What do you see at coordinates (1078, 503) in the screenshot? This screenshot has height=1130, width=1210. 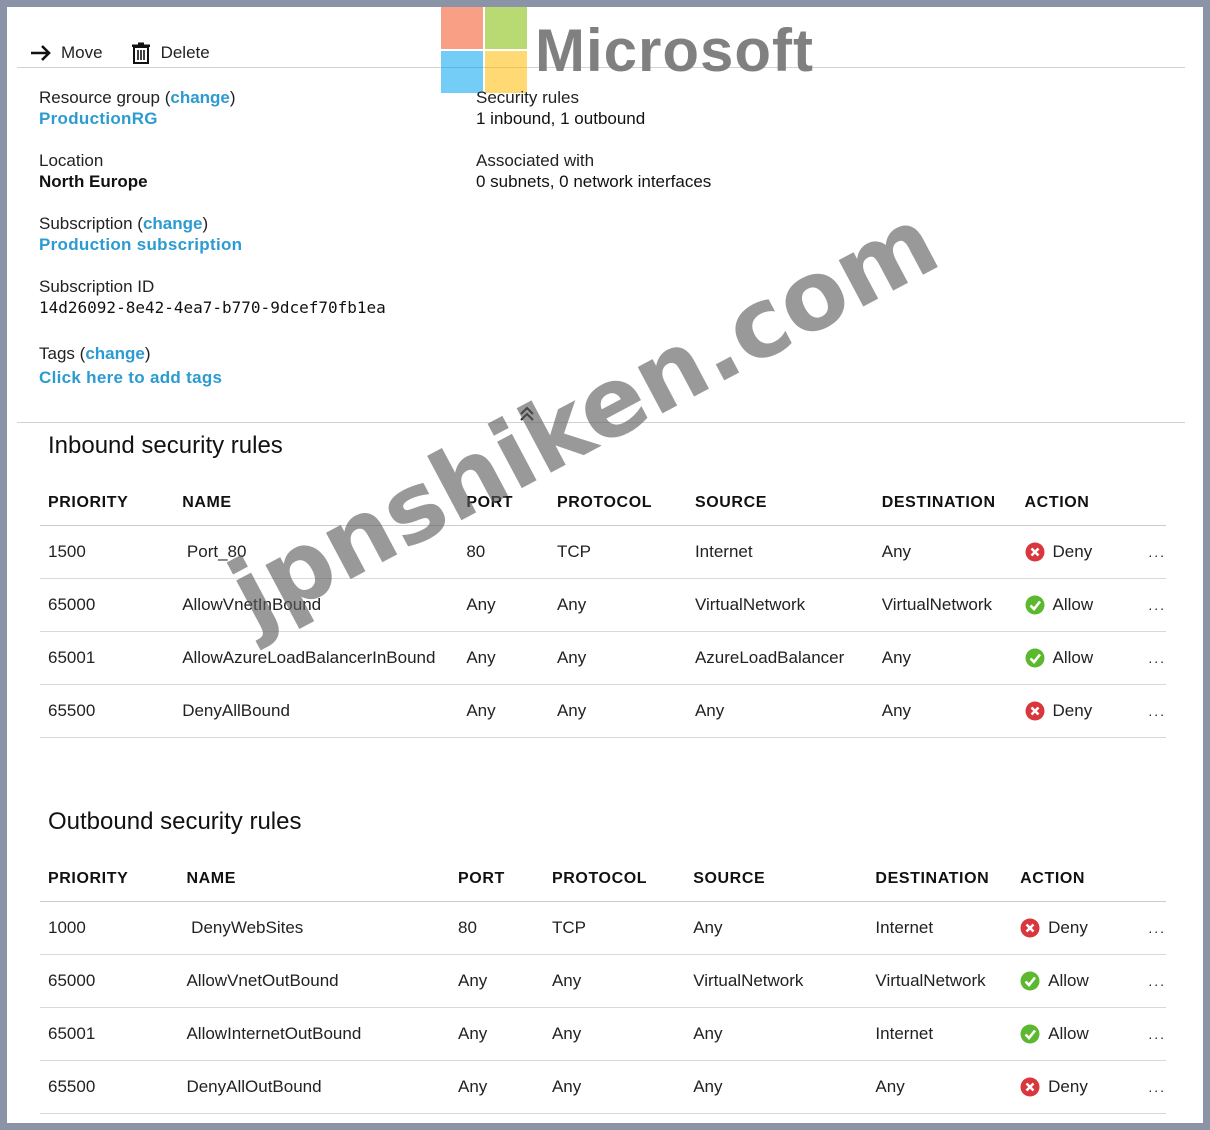 I see `column-header-action: ACTION` at bounding box center [1078, 503].